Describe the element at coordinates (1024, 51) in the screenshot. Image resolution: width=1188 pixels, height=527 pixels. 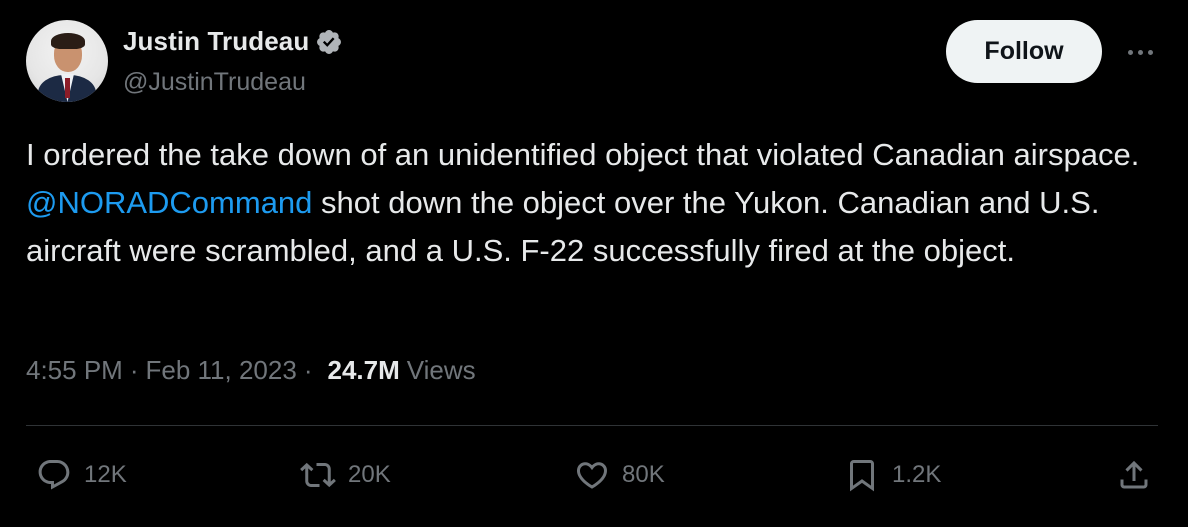
I see `follow-button: Follow` at that location.